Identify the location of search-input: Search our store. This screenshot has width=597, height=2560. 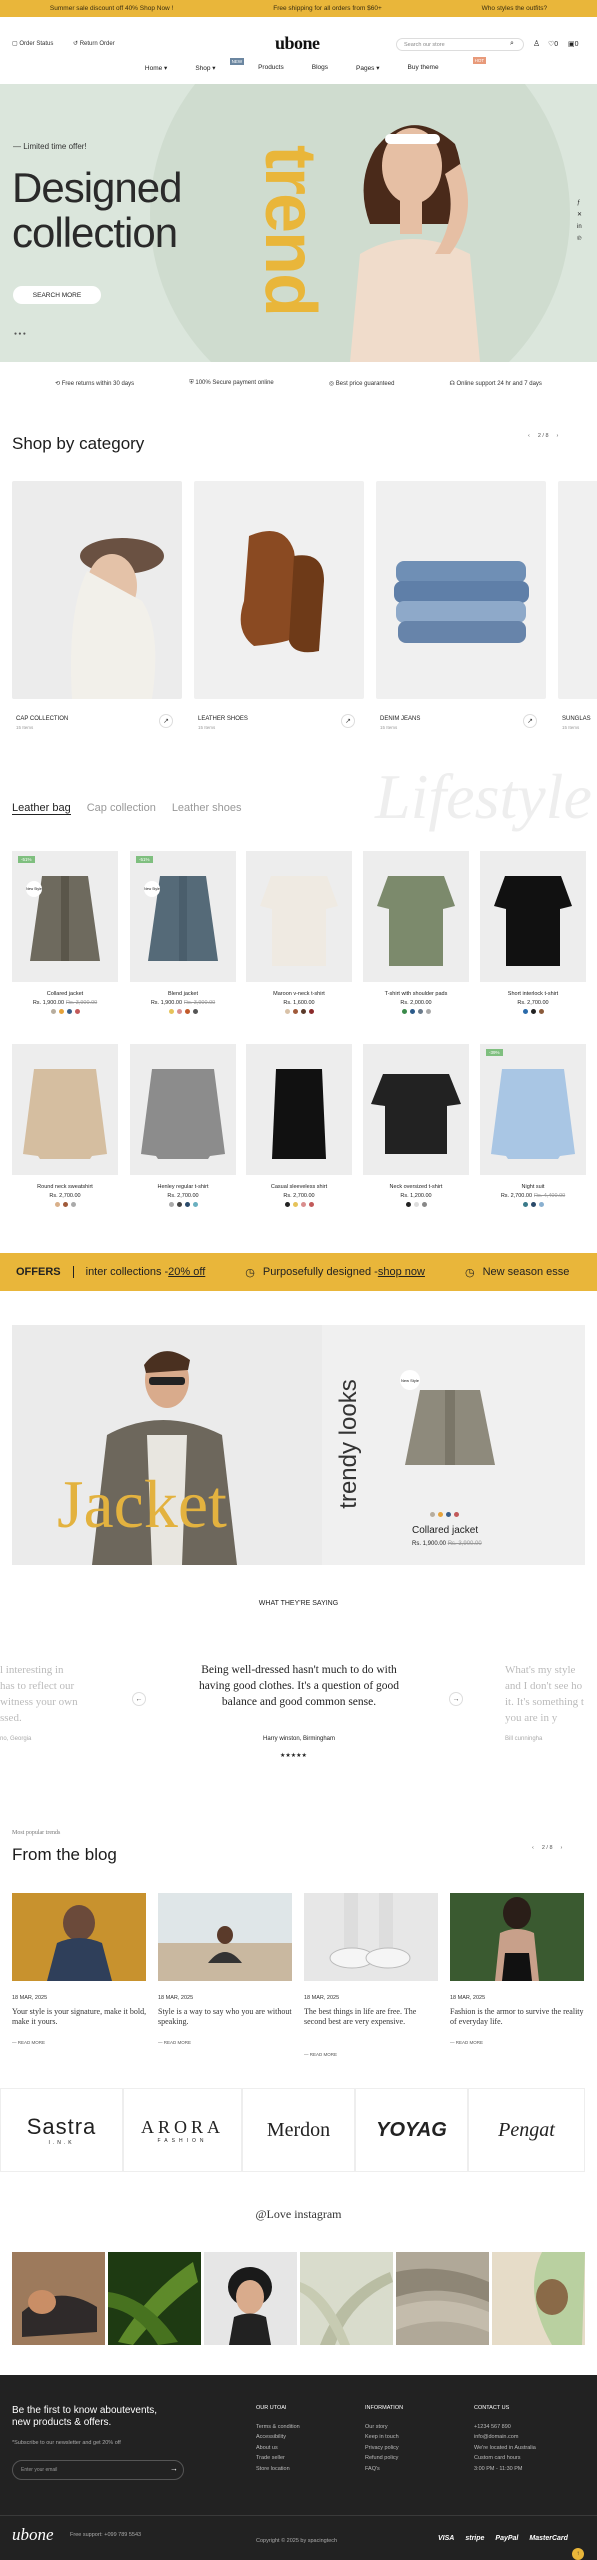
(460, 44).